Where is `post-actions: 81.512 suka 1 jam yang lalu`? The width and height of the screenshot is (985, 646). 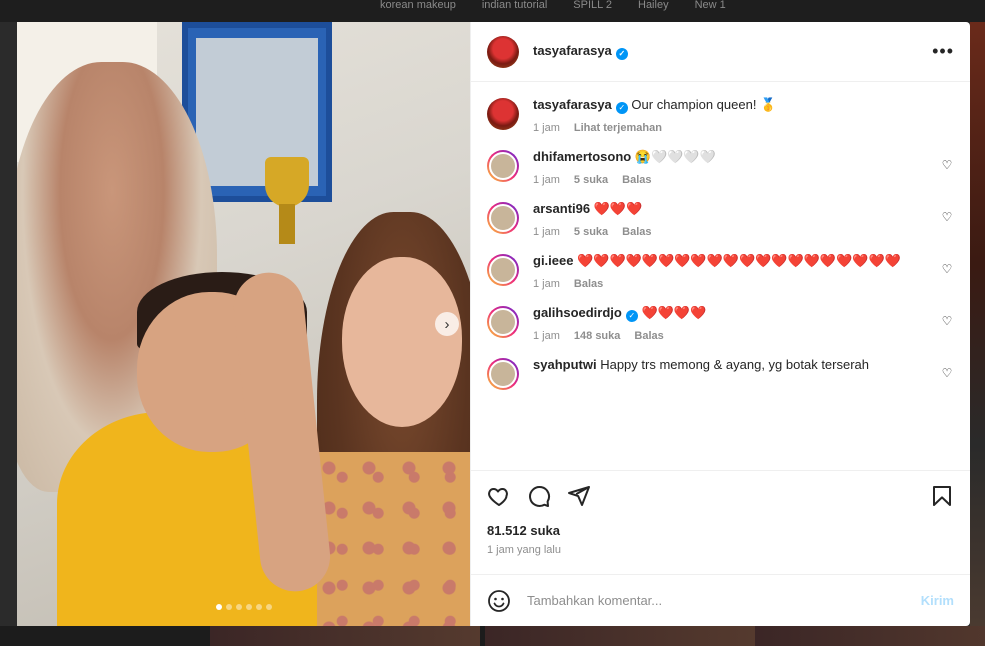 post-actions: 81.512 suka 1 jam yang lalu is located at coordinates (720, 522).